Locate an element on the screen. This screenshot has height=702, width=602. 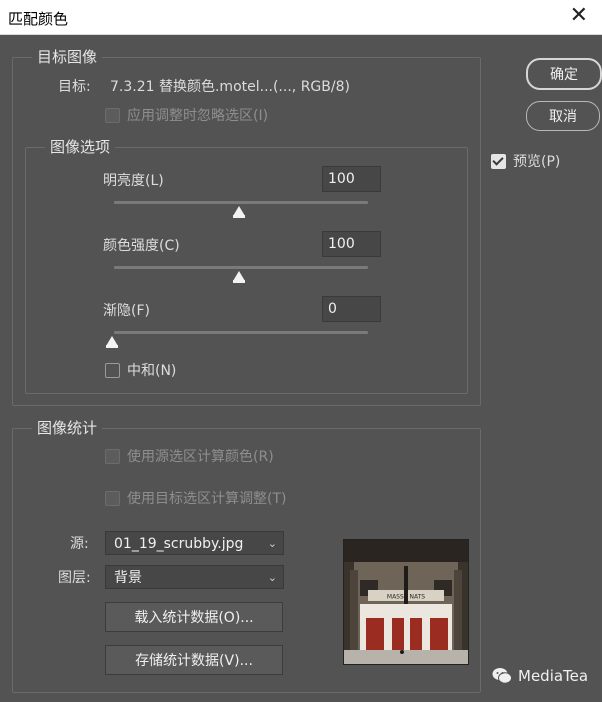
image-options-legend: 图像选项 is located at coordinates (80, 146).